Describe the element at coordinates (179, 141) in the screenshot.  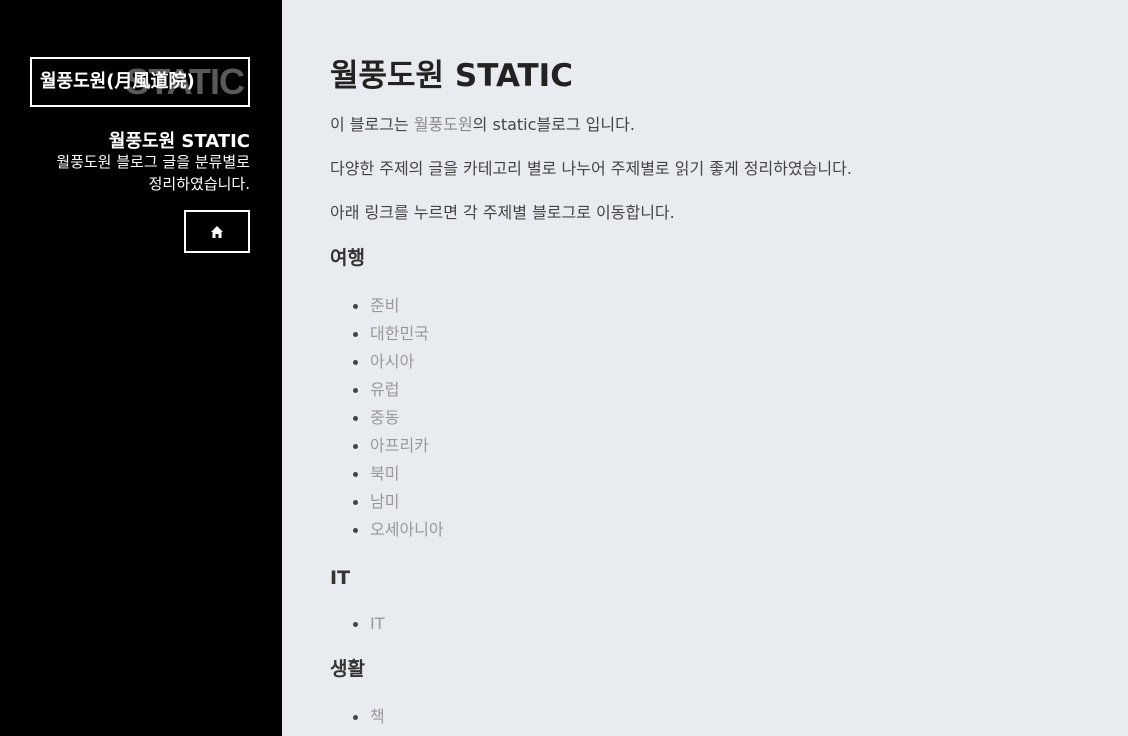
I see `sidebar-title: 월풍도원 STATIC` at that location.